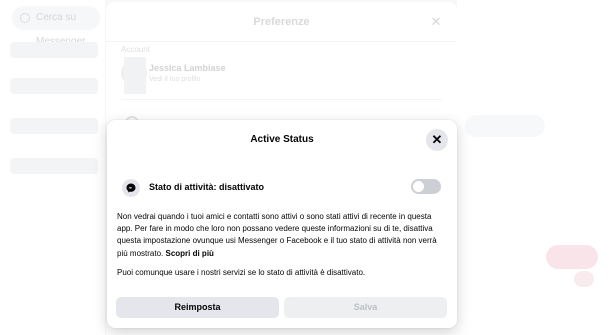  I want to click on reset-button: Reimposta, so click(197, 307).